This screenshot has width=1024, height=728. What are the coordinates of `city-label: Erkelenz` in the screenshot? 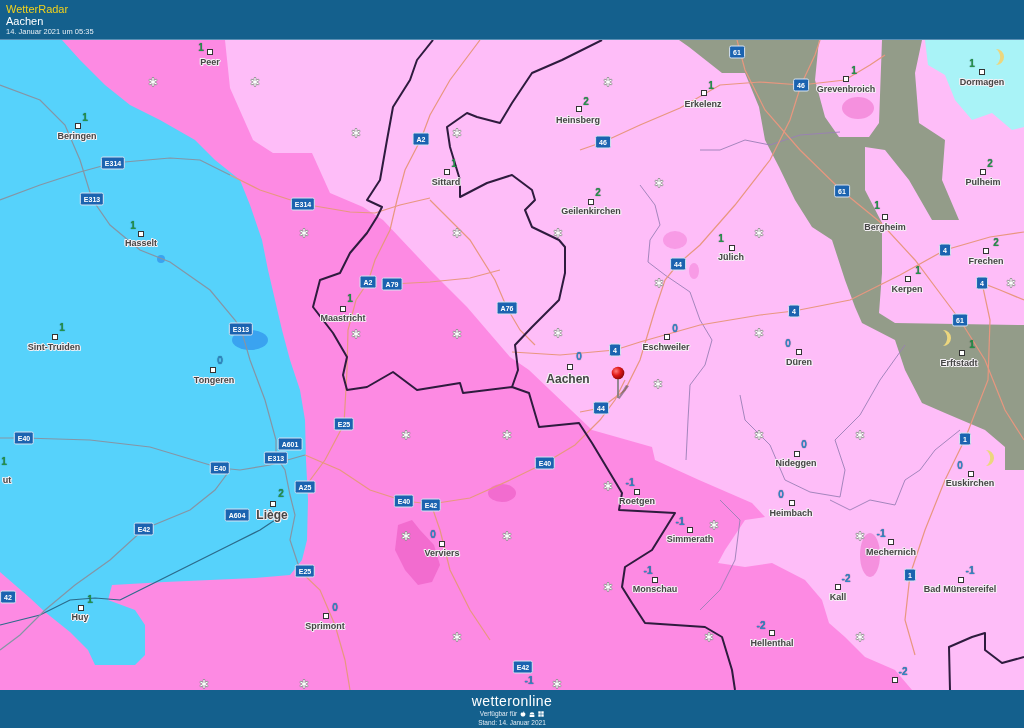 It's located at (703, 104).